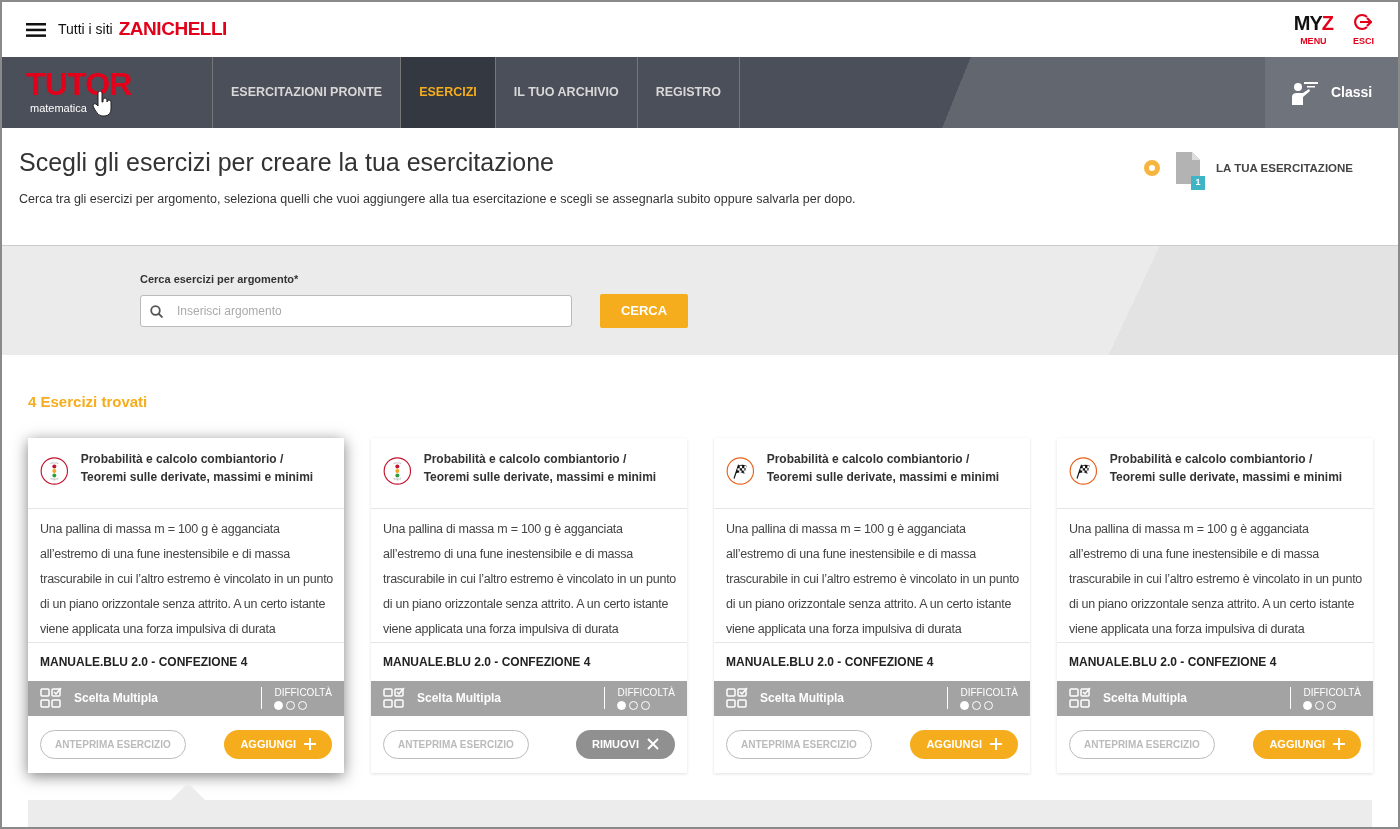  I want to click on logout-button: ESCI, so click(1363, 29).